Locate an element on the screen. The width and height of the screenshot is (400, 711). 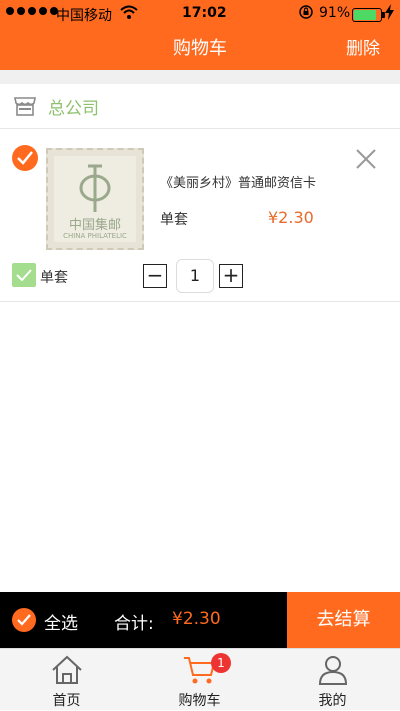
battery-icon is located at coordinates (368, 15).